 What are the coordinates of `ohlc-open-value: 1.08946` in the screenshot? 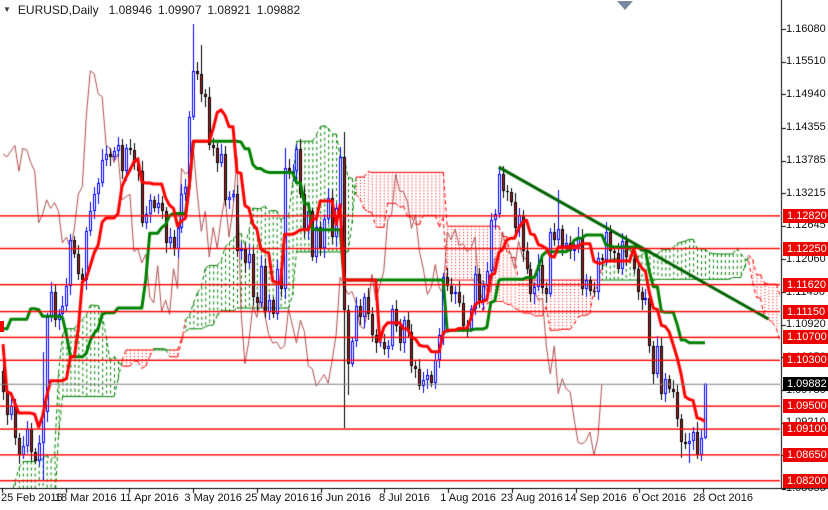 It's located at (130, 10).